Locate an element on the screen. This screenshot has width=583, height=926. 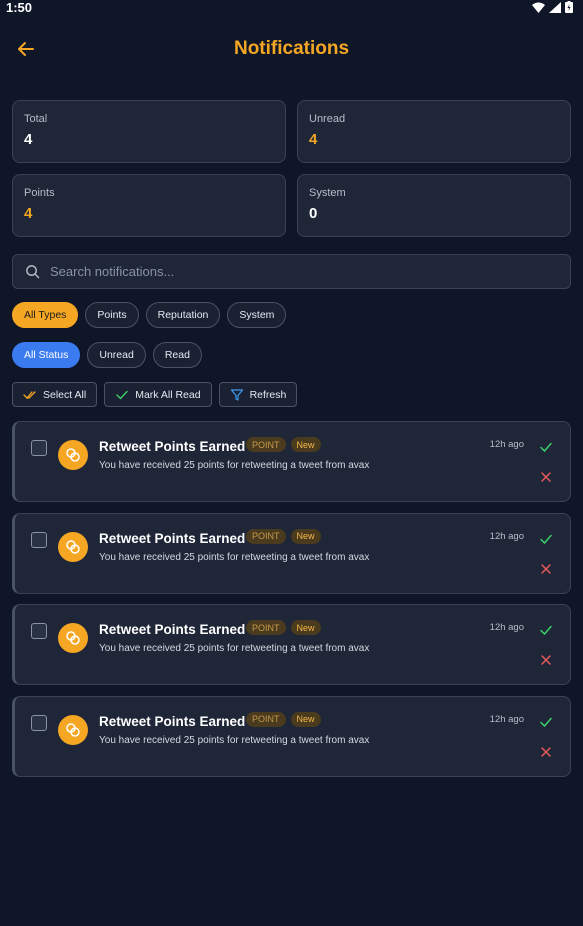
battery-icon is located at coordinates (569, 7).